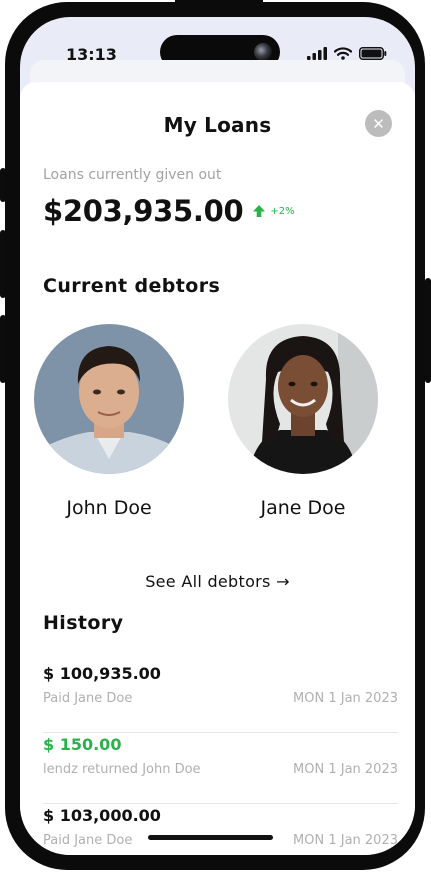 The width and height of the screenshot is (431, 873). What do you see at coordinates (317, 53) in the screenshot?
I see `signal-icon` at bounding box center [317, 53].